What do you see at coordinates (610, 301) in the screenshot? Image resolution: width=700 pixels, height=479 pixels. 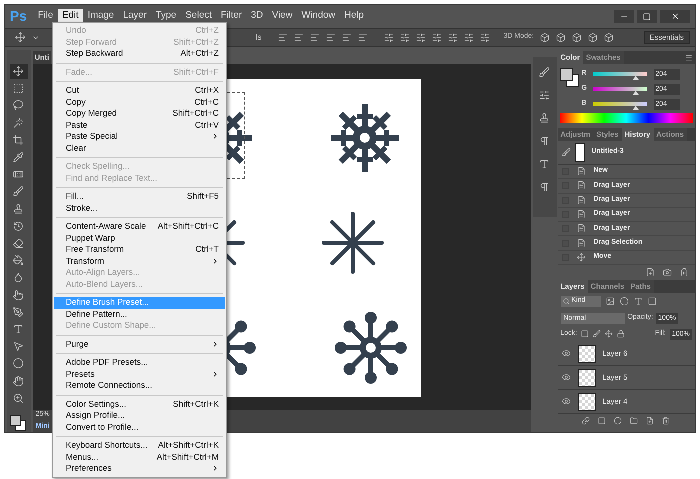 I see `image-icon` at bounding box center [610, 301].